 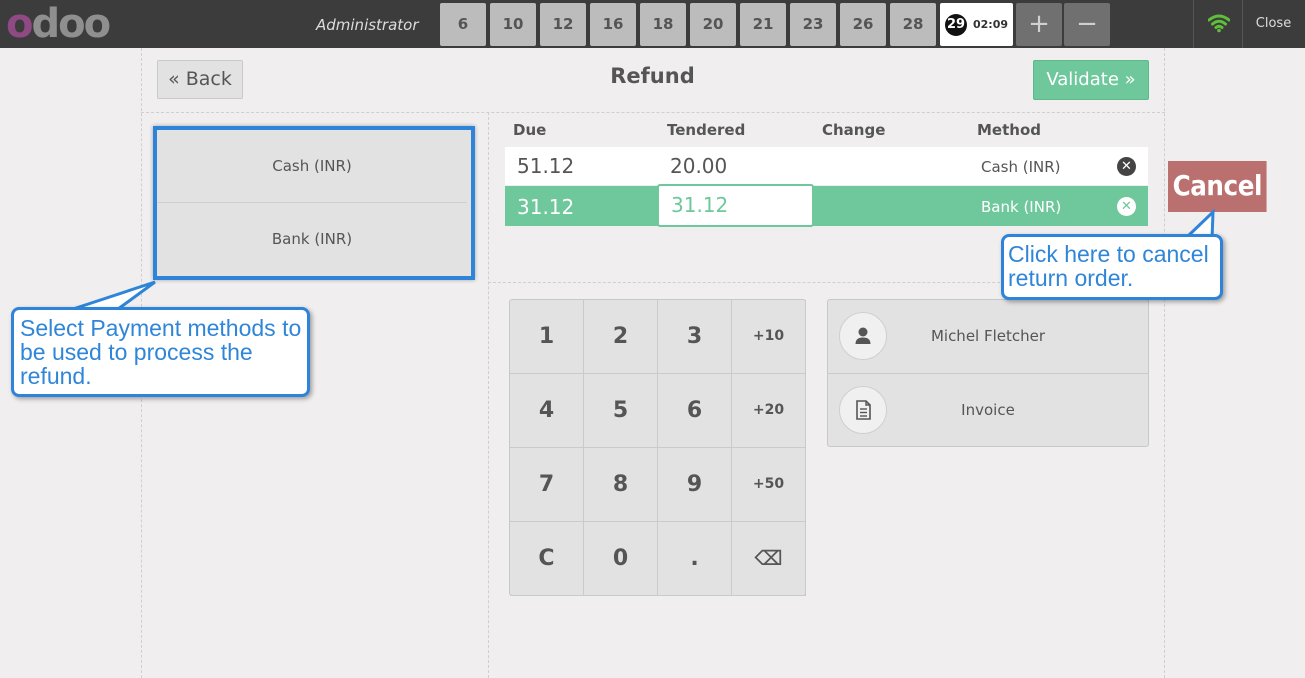 What do you see at coordinates (1112, 267) in the screenshot?
I see `cancel-callout: Click here to cancel return order.` at bounding box center [1112, 267].